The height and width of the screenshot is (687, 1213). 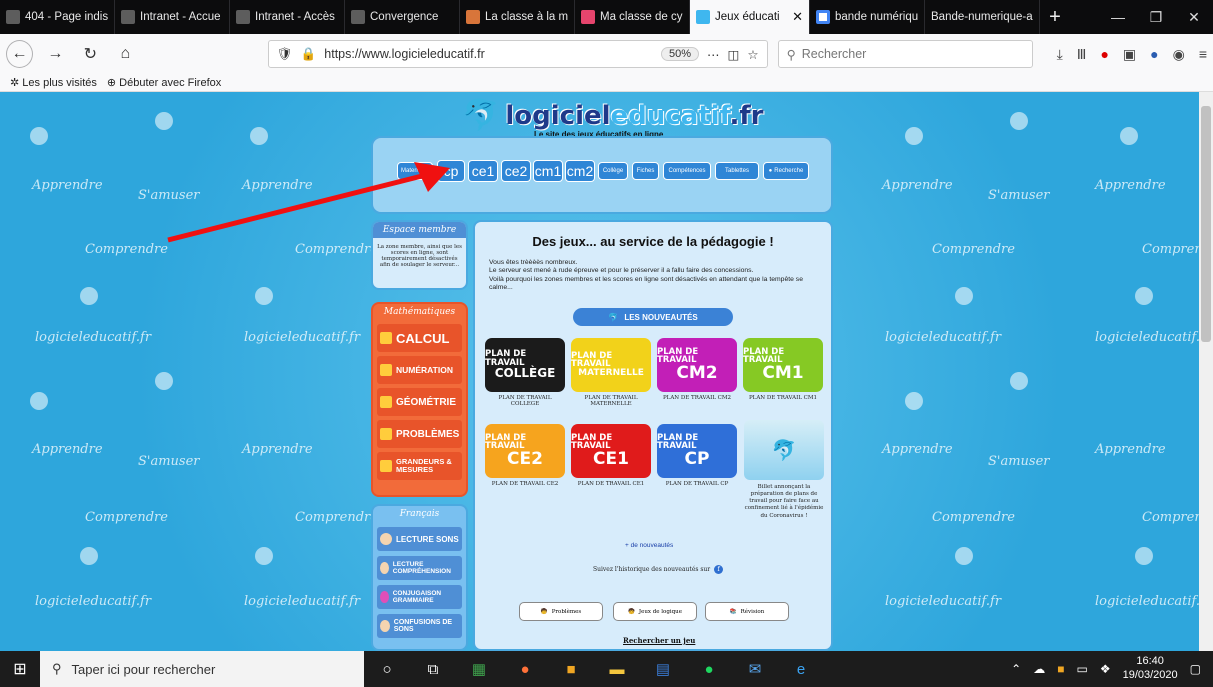 I want to click on pocket-icon: ◫, so click(x=734, y=54).